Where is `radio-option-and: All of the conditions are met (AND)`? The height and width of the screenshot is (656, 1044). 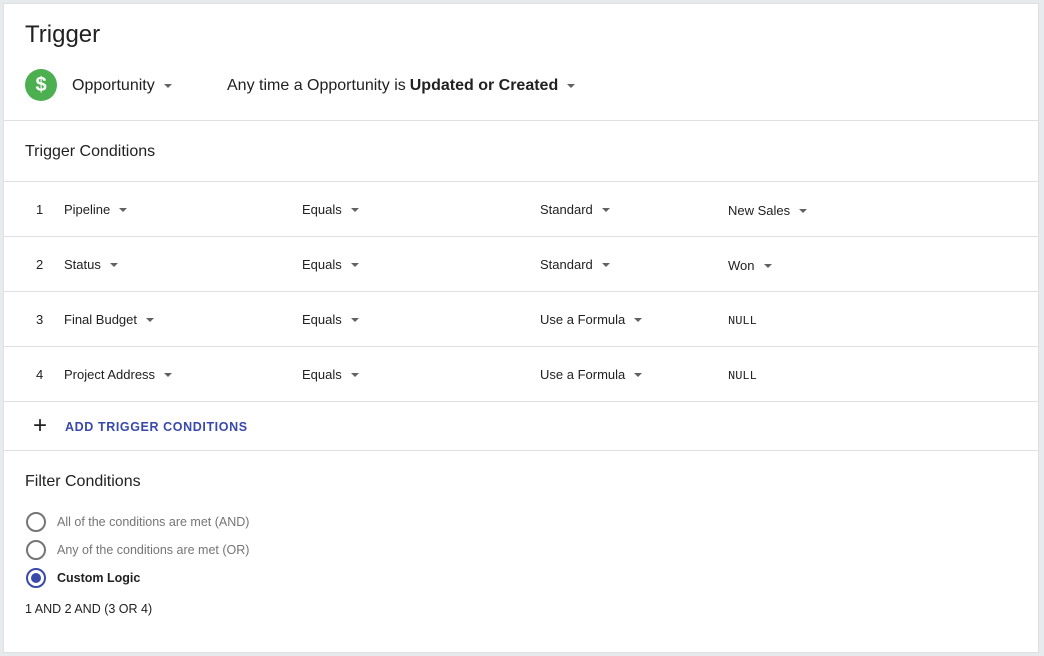 radio-option-and: All of the conditions are met (AND) is located at coordinates (137, 522).